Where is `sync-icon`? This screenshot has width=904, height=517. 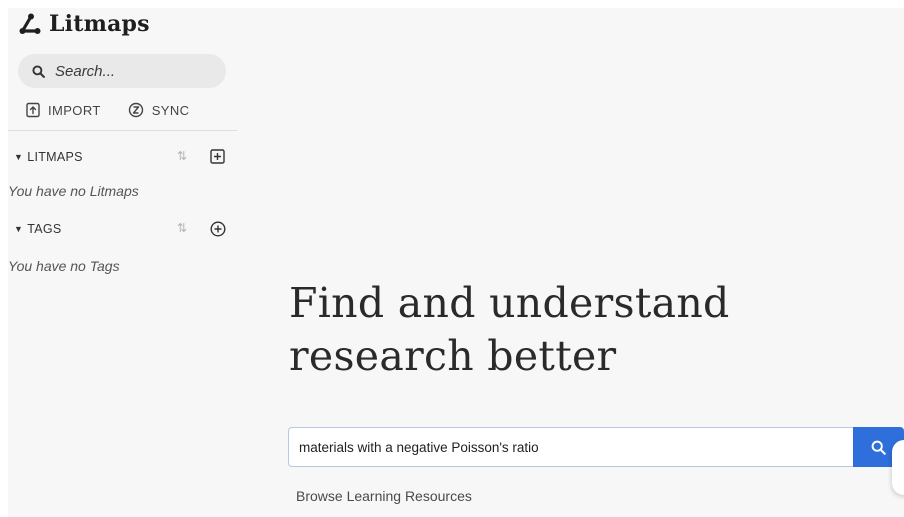
sync-icon is located at coordinates (135, 110).